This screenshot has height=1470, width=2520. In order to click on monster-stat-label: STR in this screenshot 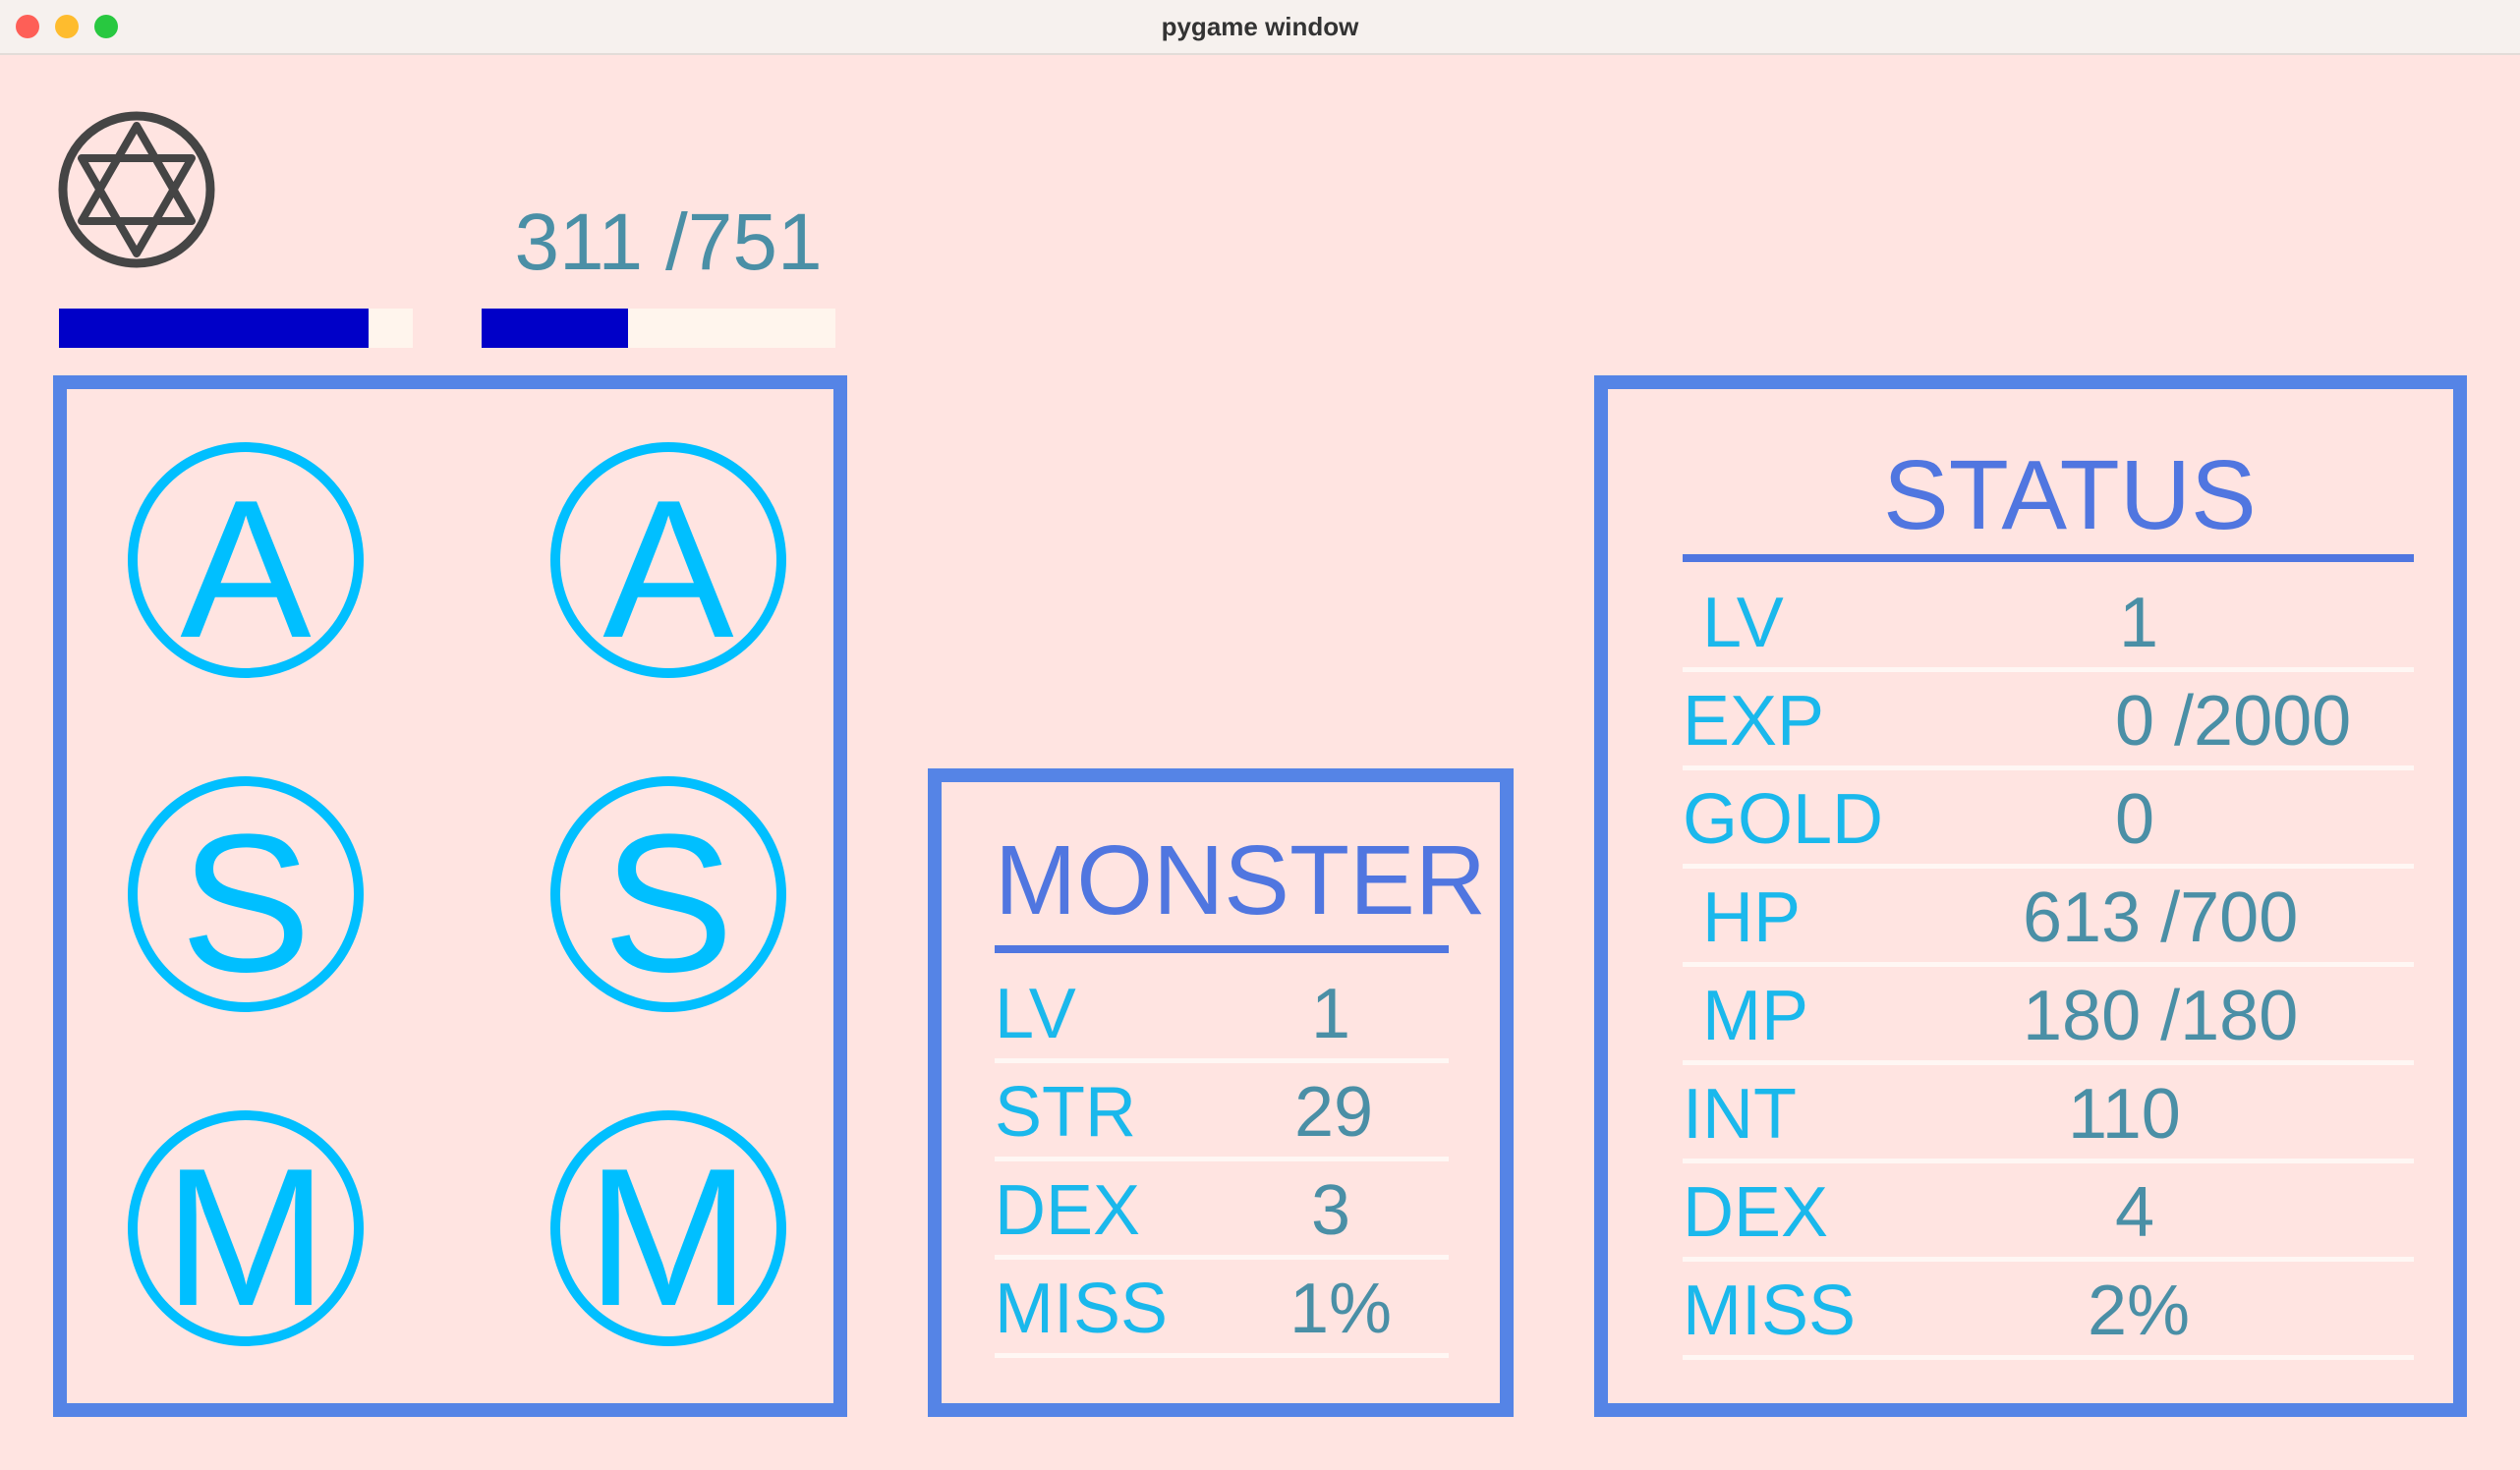, I will do `click(1065, 1112)`.